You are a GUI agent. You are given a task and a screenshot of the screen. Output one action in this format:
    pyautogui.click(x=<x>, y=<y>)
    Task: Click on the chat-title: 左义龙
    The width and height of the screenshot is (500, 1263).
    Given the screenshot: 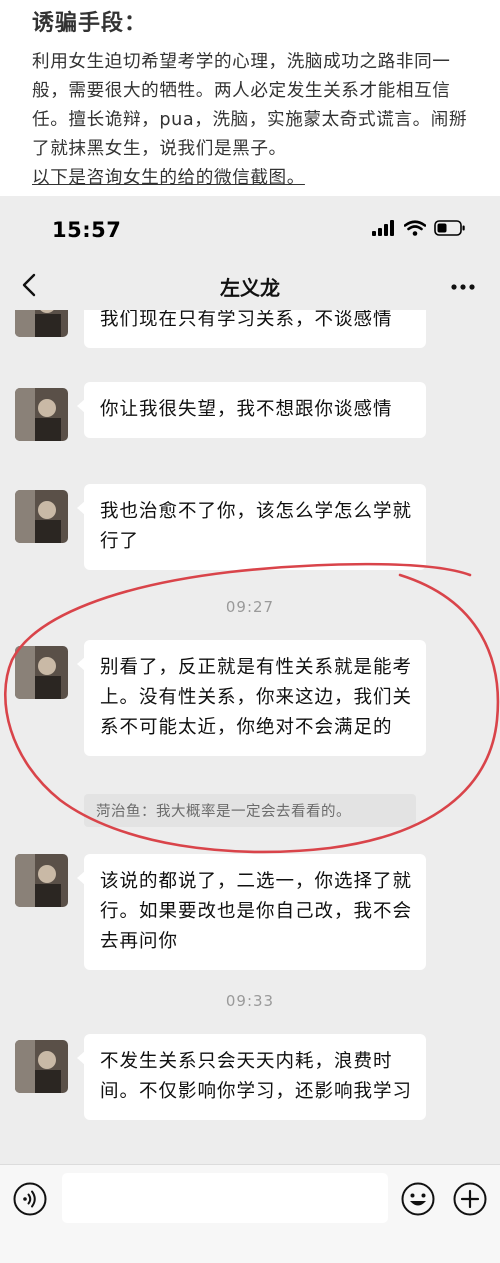 What is the action you would take?
    pyautogui.click(x=250, y=288)
    